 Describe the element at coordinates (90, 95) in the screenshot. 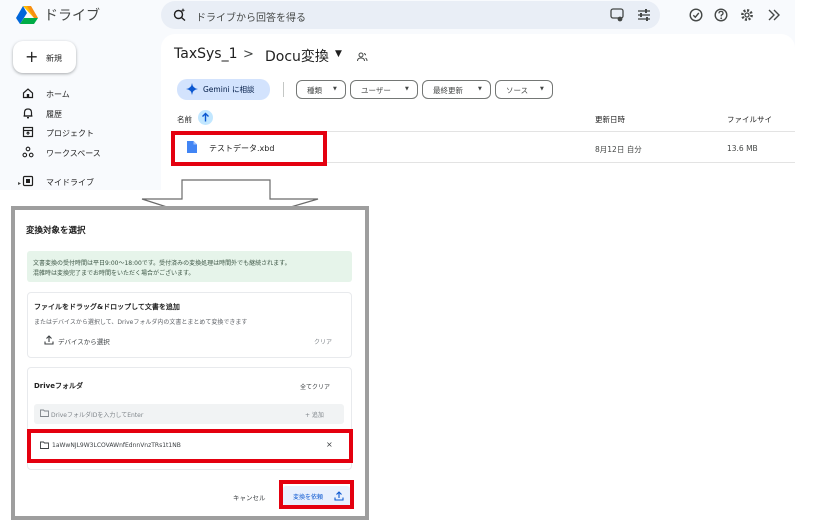

I see `sidebar-item-home: ホーム` at that location.